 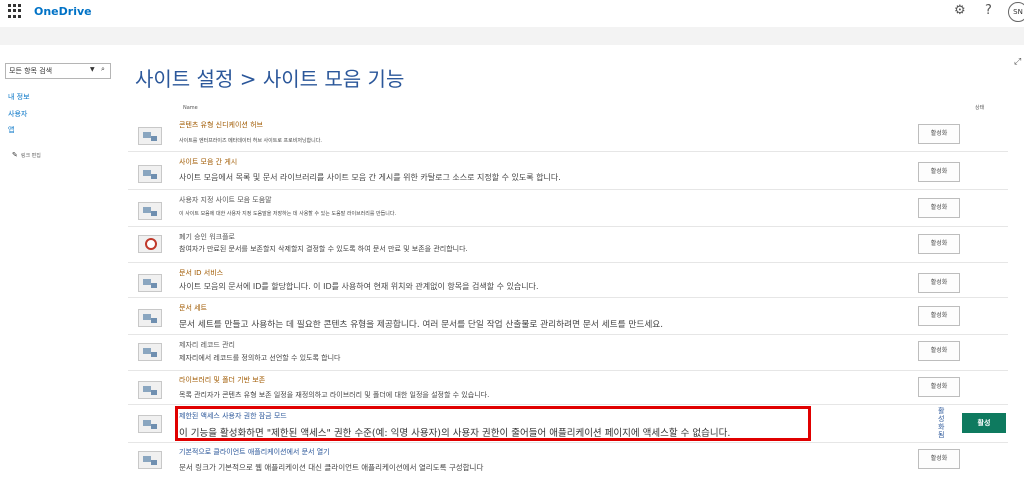 I want to click on waffle-icon, so click(x=15, y=11).